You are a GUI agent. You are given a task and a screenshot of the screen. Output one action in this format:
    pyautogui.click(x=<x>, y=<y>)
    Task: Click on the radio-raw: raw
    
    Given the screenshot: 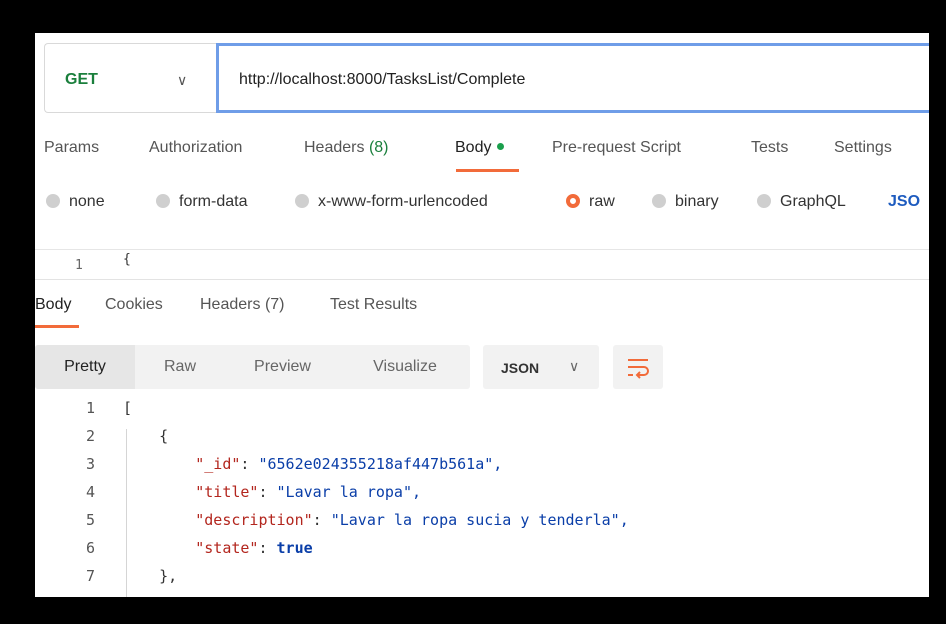 What is the action you would take?
    pyautogui.click(x=590, y=202)
    